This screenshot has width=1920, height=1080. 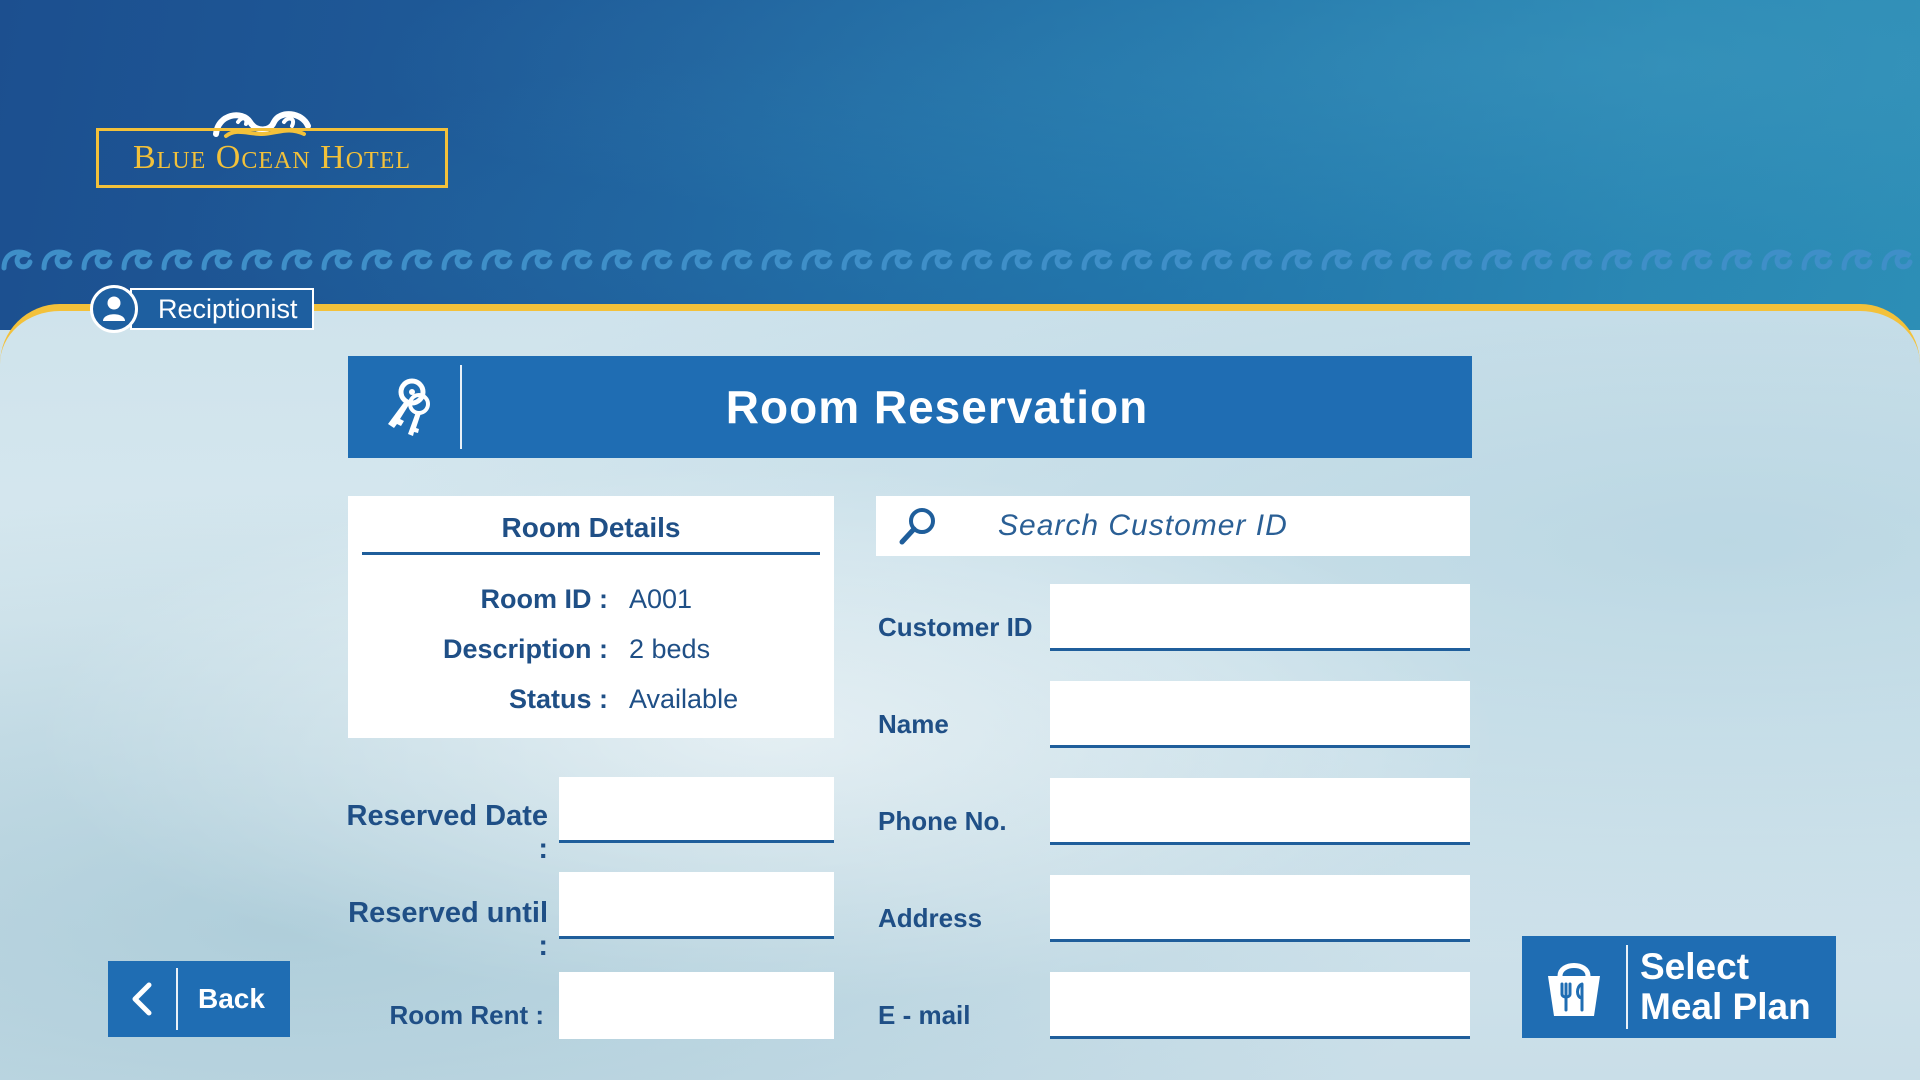 I want to click on select-meal-plan-button: Select Meal Plan, so click(x=1679, y=987).